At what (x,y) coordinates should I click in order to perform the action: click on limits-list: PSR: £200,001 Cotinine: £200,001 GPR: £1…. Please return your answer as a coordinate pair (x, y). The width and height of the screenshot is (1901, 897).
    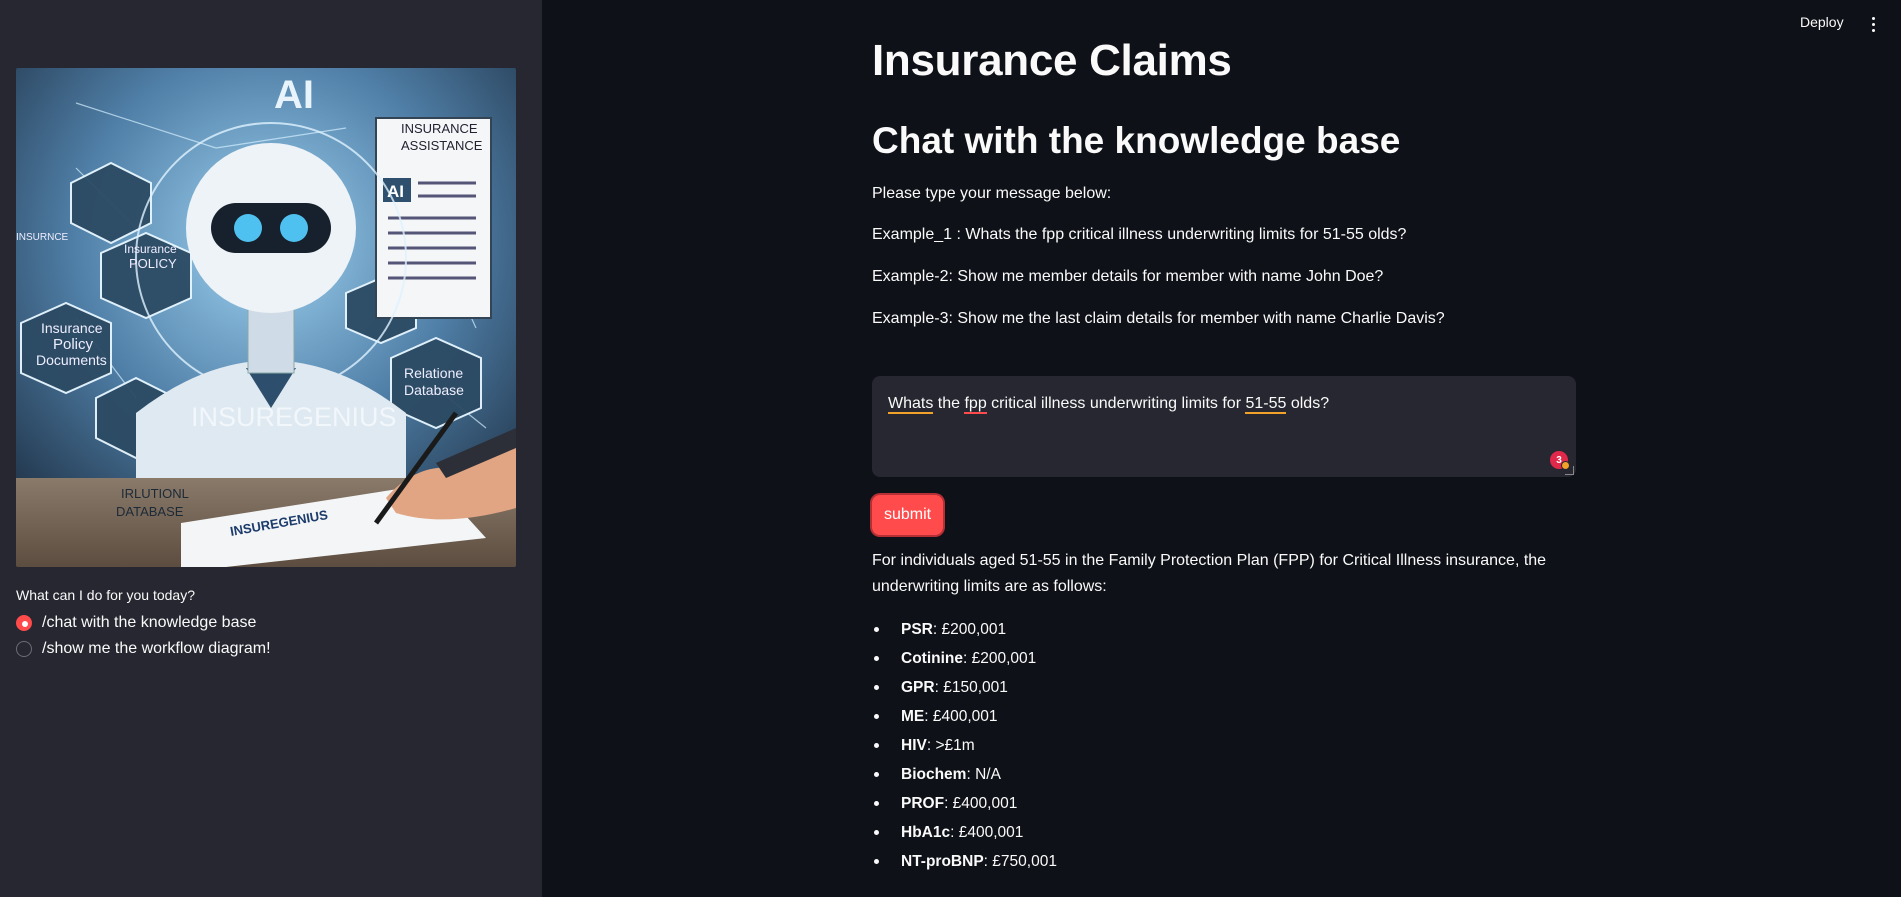
    Looking at the image, I should click on (964, 747).